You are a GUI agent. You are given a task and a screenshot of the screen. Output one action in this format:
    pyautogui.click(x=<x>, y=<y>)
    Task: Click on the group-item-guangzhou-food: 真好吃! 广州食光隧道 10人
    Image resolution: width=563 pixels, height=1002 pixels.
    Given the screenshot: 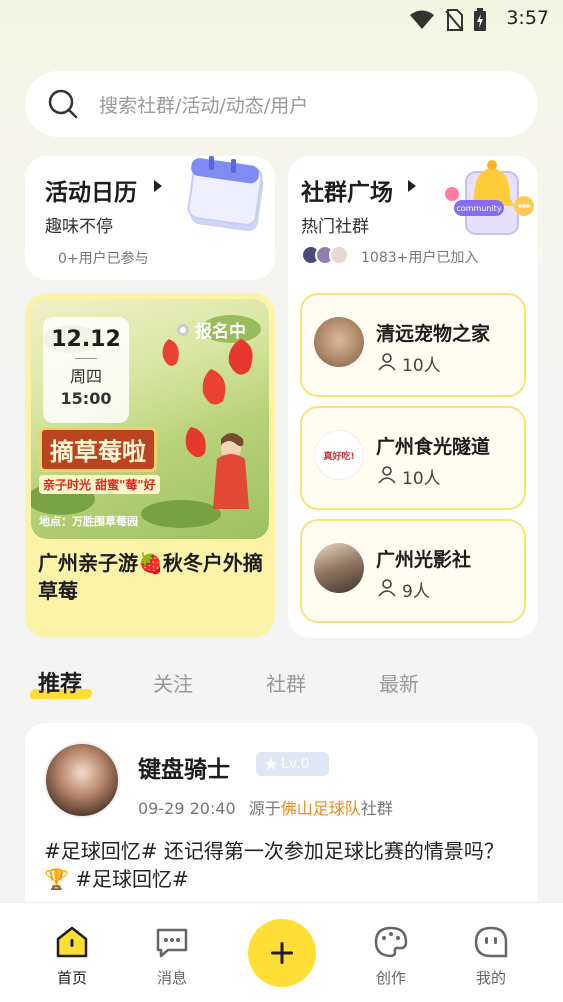 What is the action you would take?
    pyautogui.click(x=413, y=458)
    